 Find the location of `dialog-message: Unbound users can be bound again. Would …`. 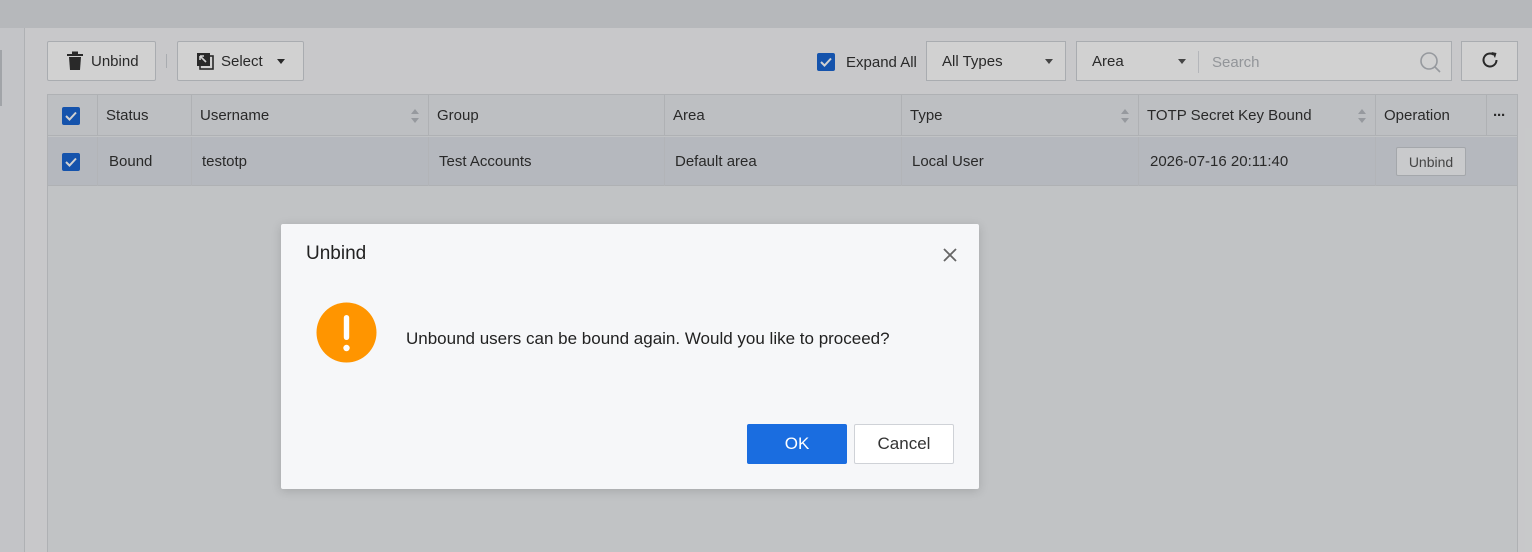

dialog-message: Unbound users can be bound again. Would … is located at coordinates (648, 338).